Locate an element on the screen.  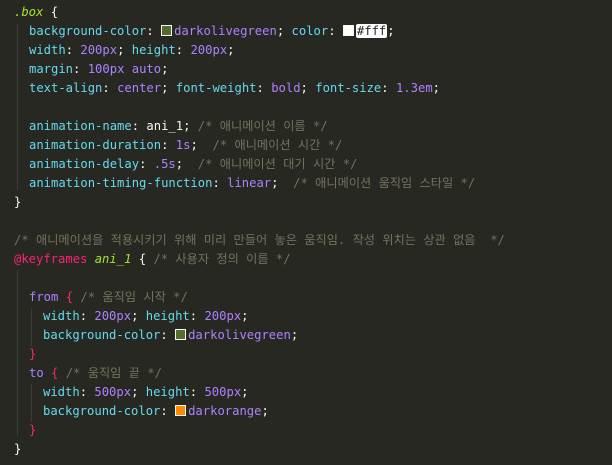
css-value: 1s is located at coordinates (183, 145).